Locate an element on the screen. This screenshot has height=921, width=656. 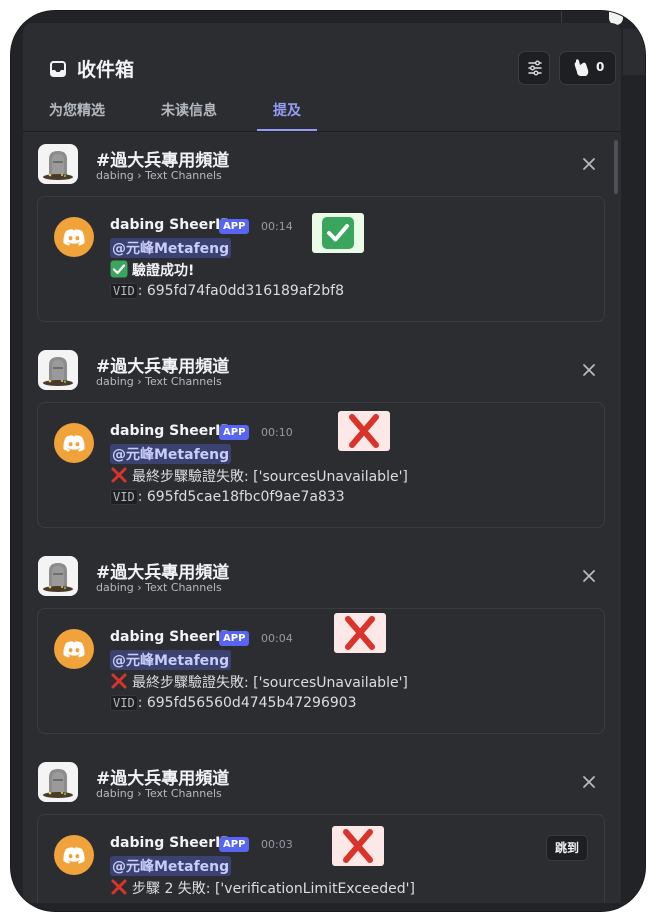
active-tab-indicator is located at coordinates (287, 130).